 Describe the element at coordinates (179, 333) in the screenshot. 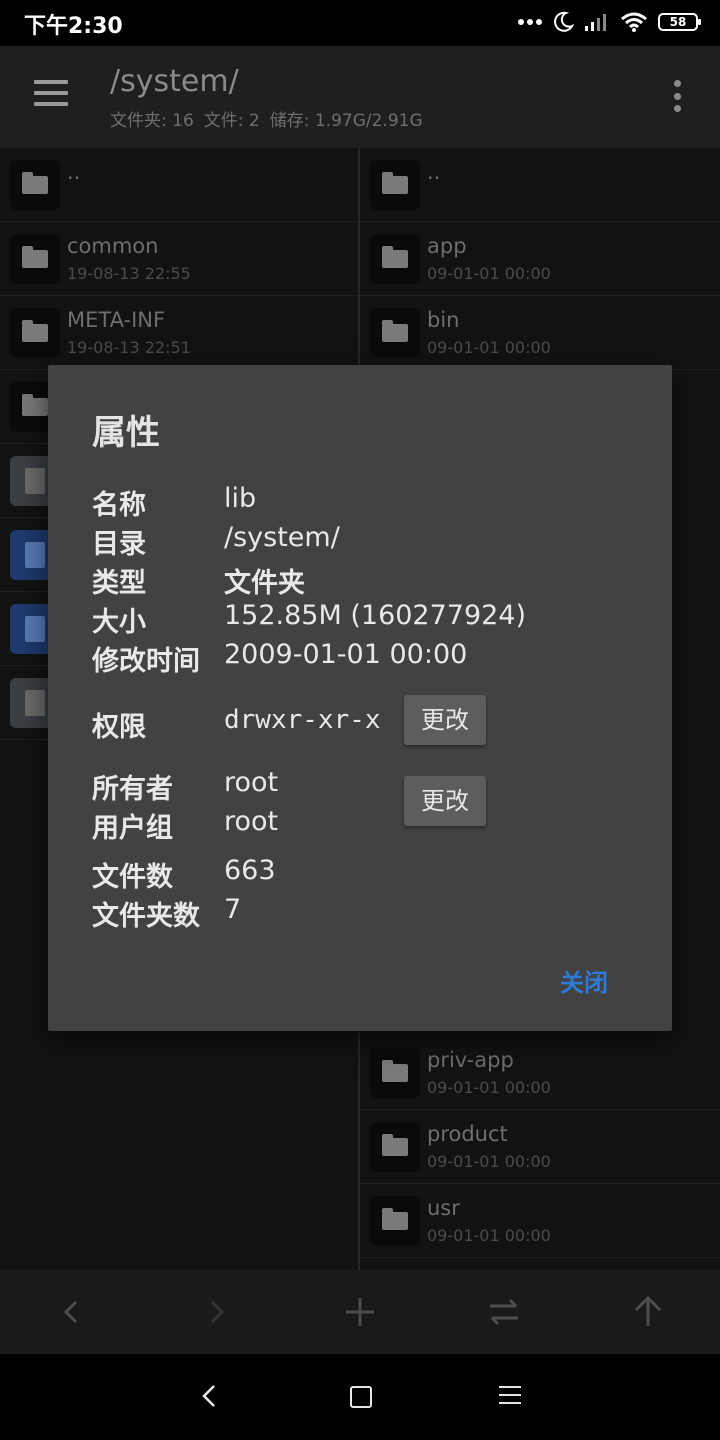

I see `list-item: META-INF 19-08-13 22:51` at that location.